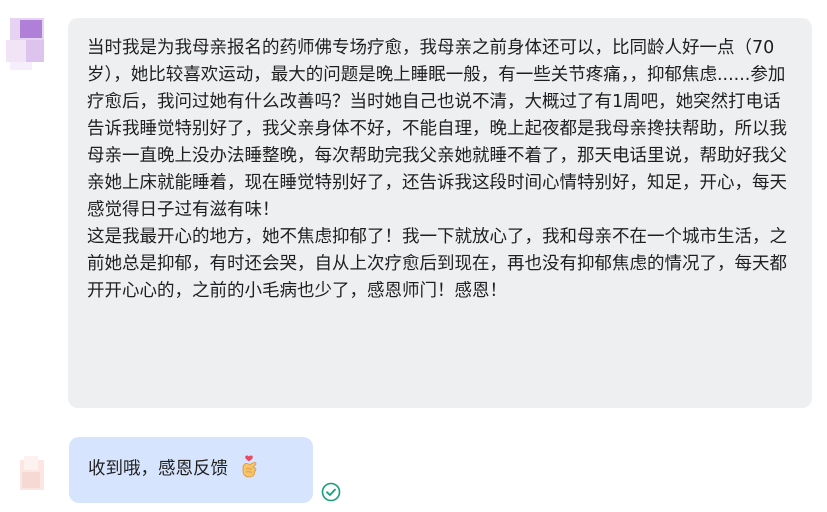 This screenshot has width=827, height=512. I want to click on self-avatar, so click(31, 473).